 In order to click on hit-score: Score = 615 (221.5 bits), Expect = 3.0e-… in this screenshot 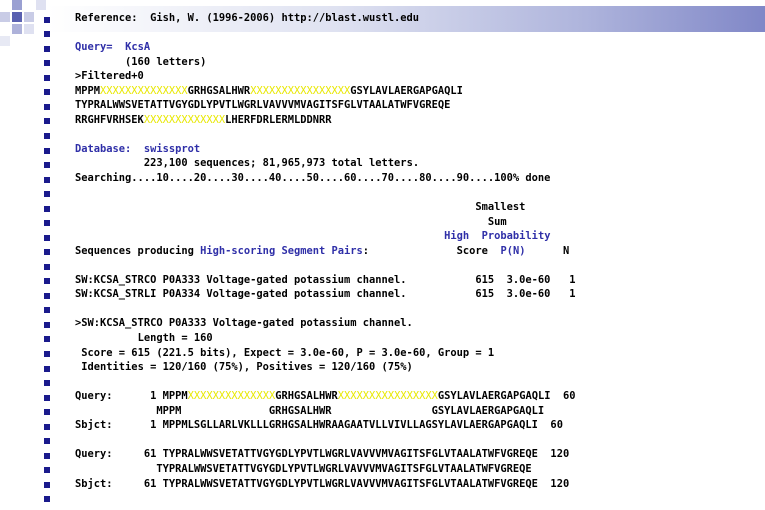, I will do `click(288, 352)`.